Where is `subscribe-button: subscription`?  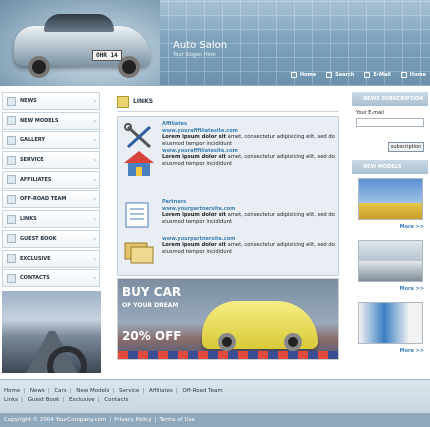 subscribe-button: subscription is located at coordinates (406, 147).